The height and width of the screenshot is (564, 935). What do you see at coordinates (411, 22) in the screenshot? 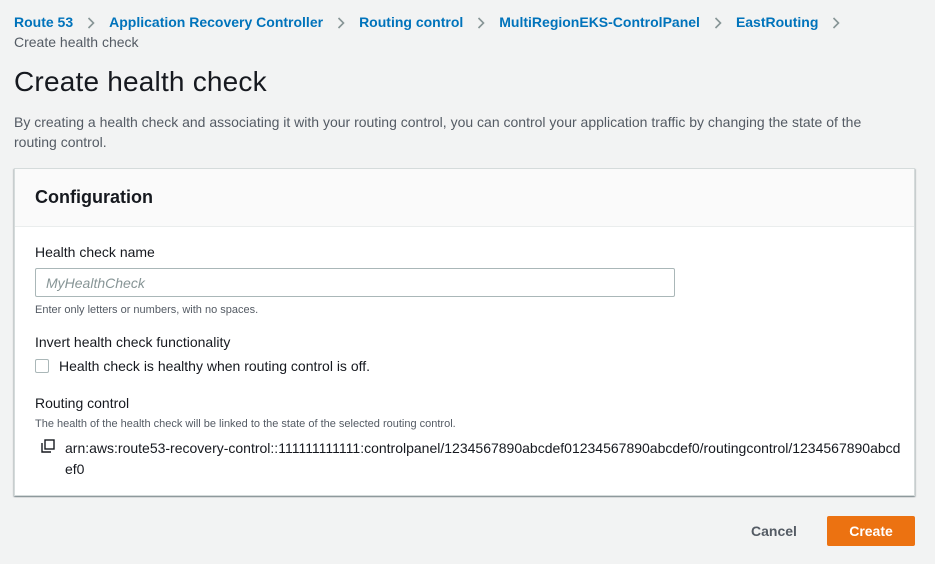
I see `breadcrumb-link-routing-control: Routing control` at bounding box center [411, 22].